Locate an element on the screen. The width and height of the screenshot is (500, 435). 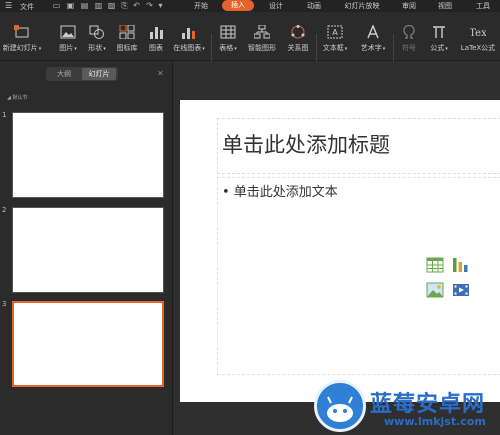
export-icon: ▧ is located at coordinates (111, 5).